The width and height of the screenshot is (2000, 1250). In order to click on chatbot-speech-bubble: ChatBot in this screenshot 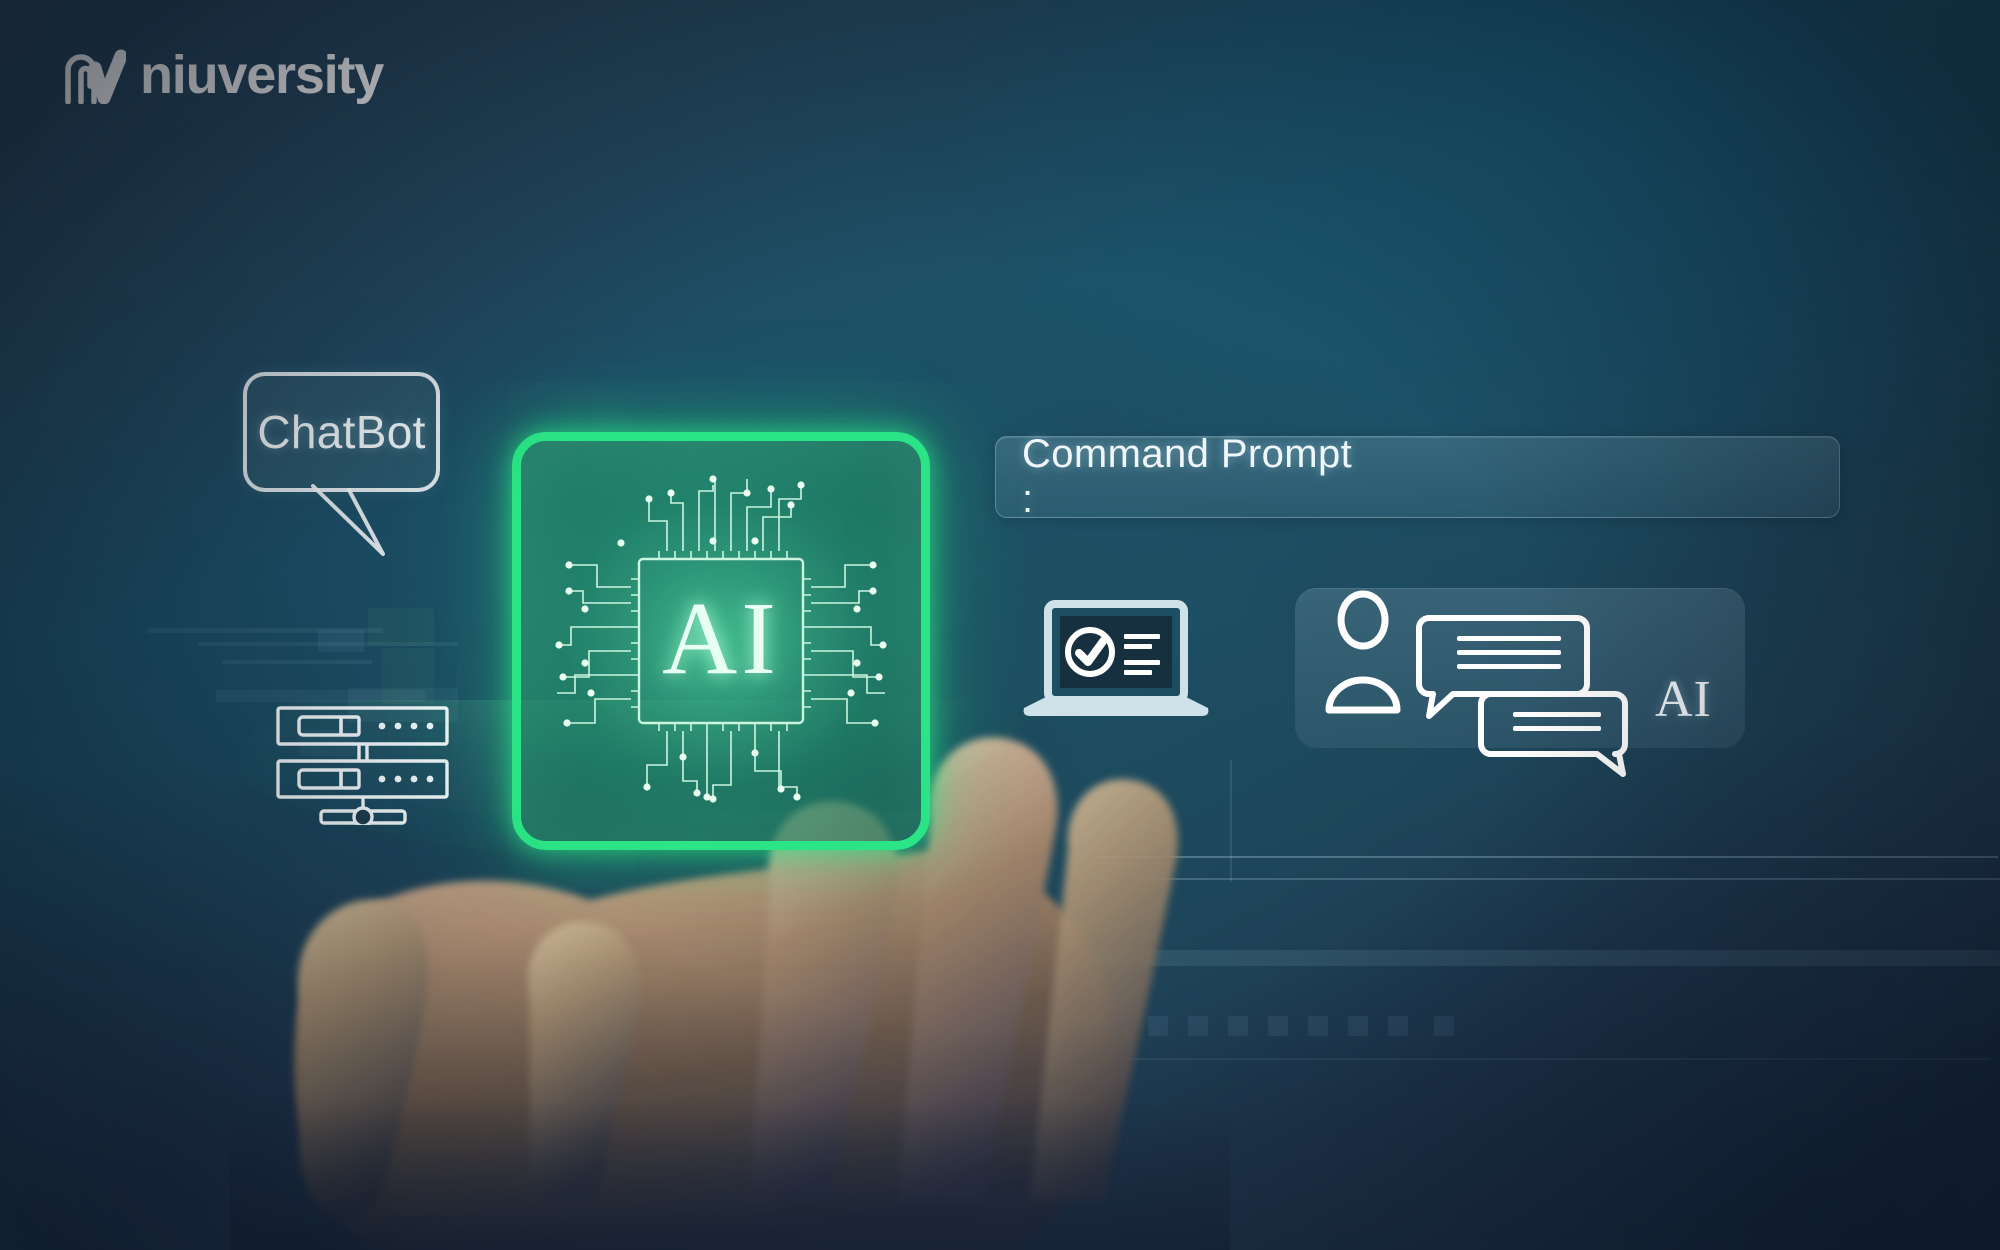, I will do `click(341, 464)`.